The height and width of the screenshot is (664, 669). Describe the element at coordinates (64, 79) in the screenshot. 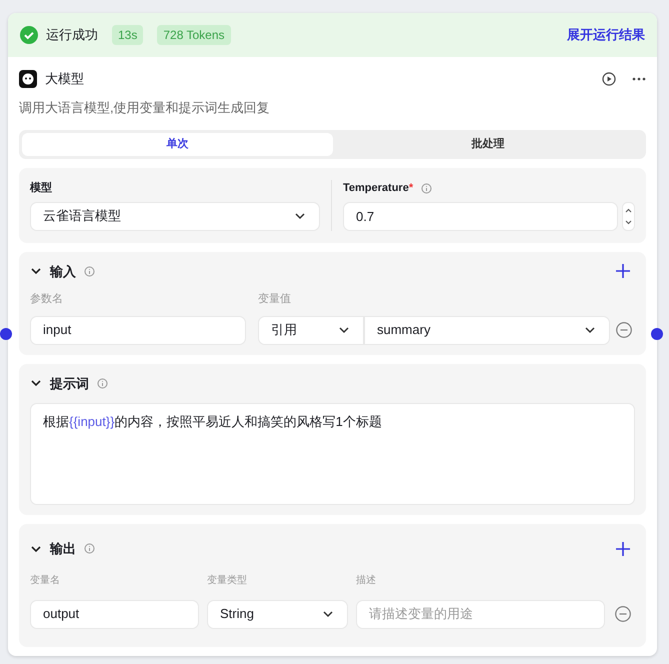

I see `node-title: 大模型` at that location.